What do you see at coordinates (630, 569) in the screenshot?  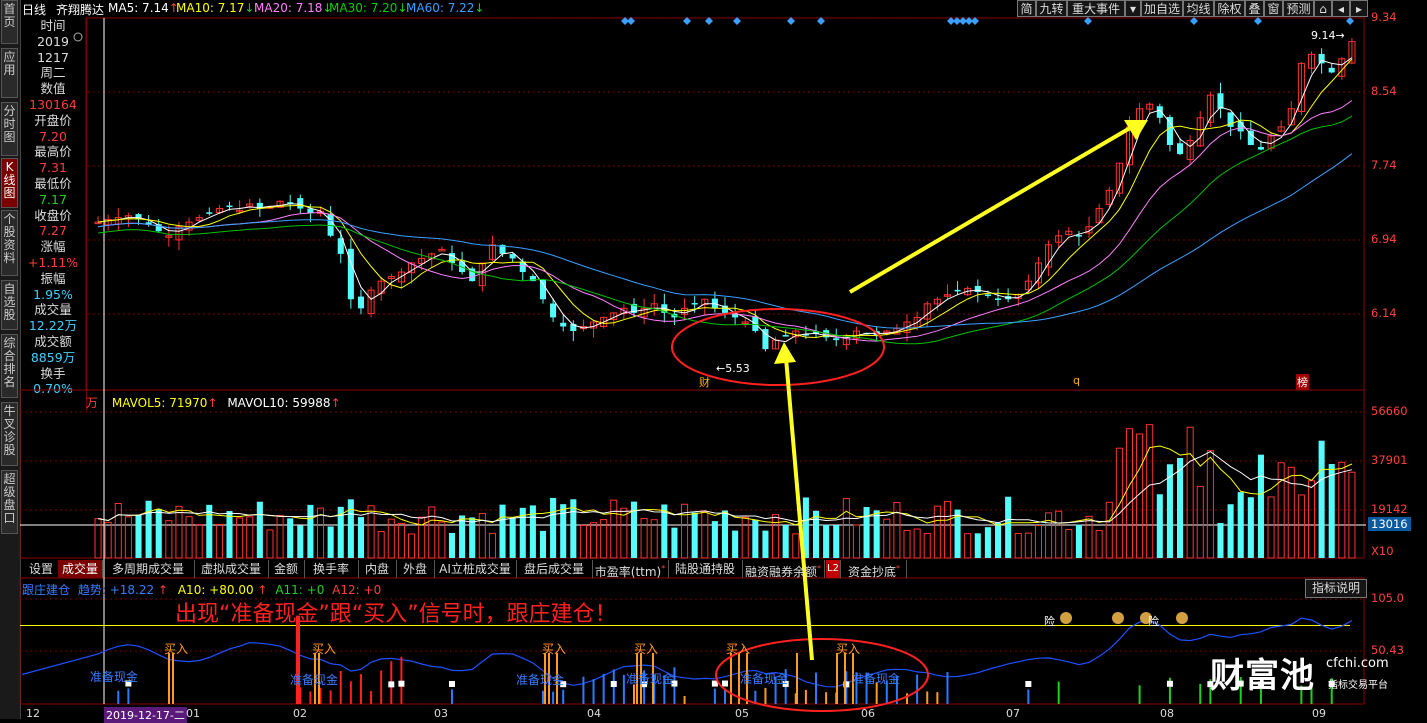 I see `tab-pe-ttm: 市盈率(ttm)*` at bounding box center [630, 569].